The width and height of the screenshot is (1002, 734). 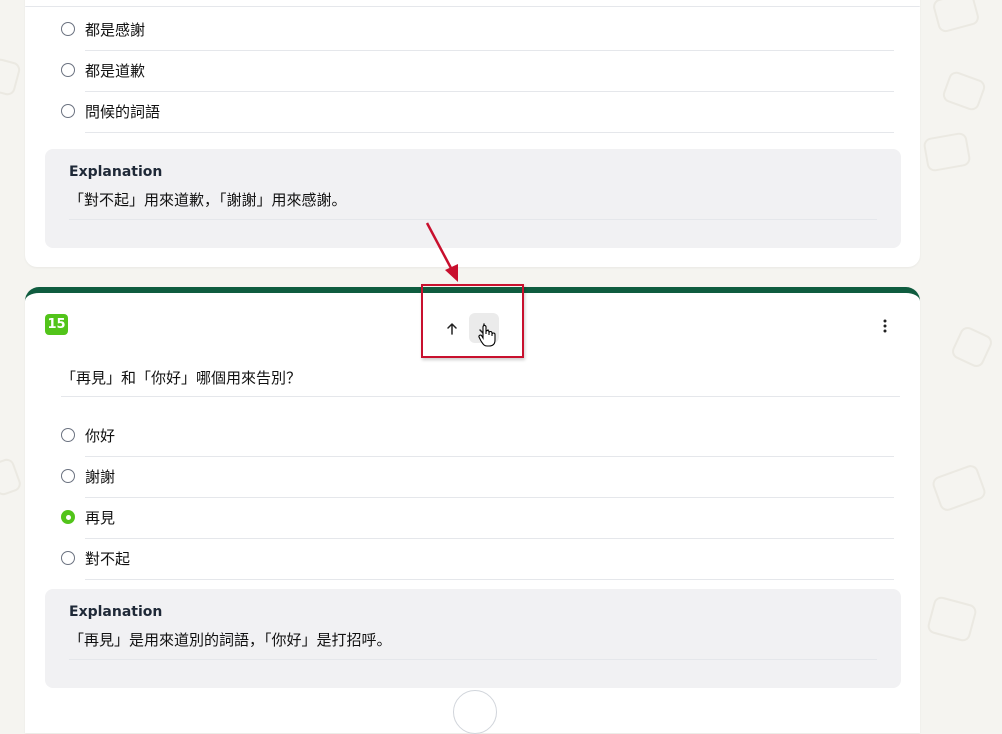 What do you see at coordinates (123, 112) in the screenshot?
I see `option-label: 問候的詞語` at bounding box center [123, 112].